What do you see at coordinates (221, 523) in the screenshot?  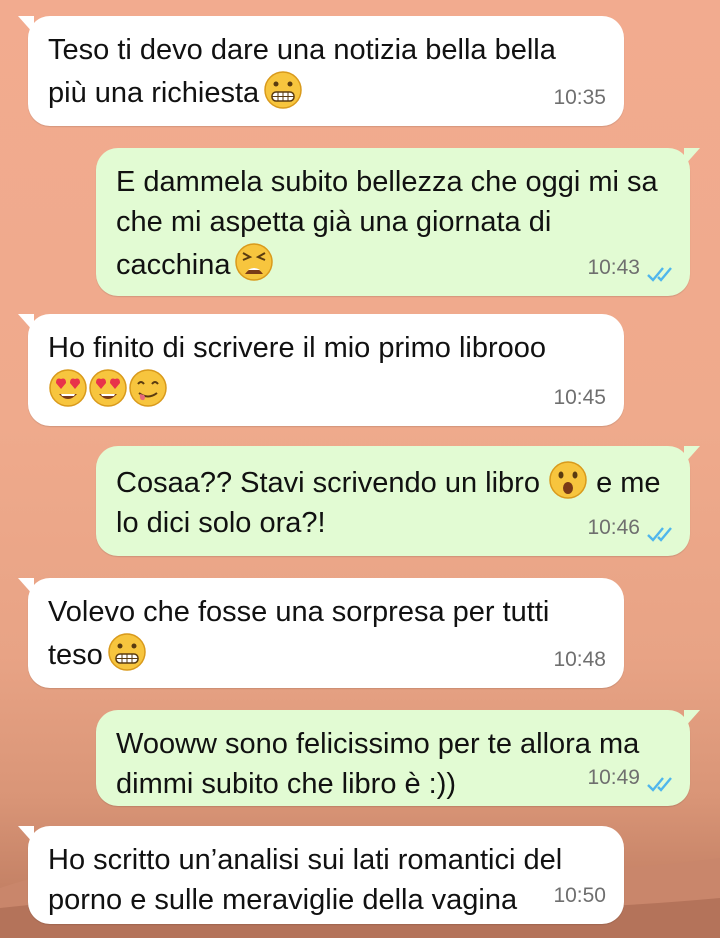 I see `message-text: lo dici solo ora?!` at bounding box center [221, 523].